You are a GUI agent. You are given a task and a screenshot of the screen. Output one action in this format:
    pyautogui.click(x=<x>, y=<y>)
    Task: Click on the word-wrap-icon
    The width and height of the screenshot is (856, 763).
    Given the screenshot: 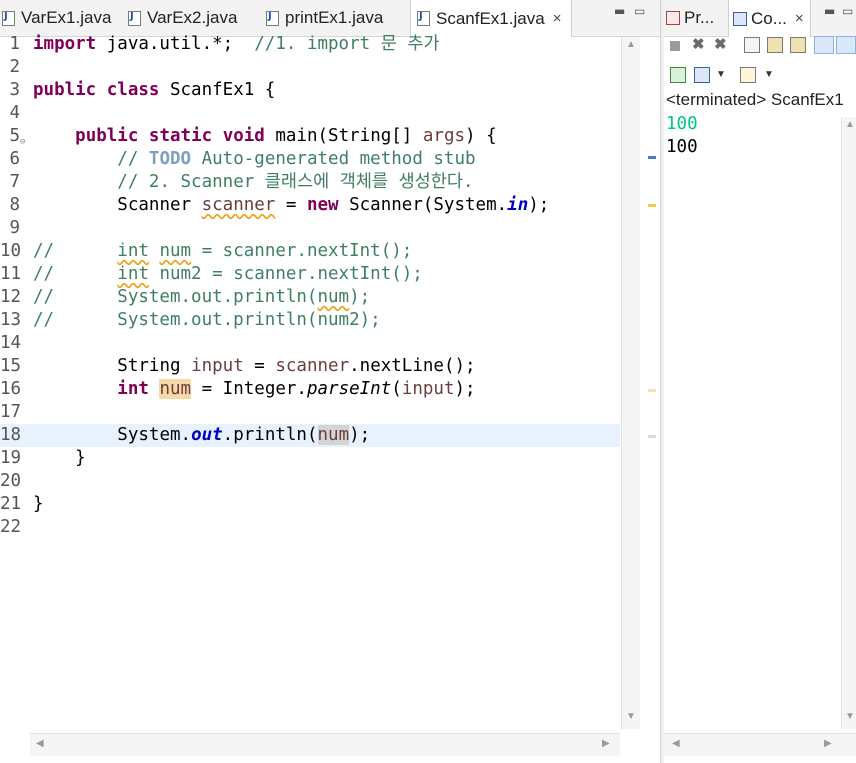 What is the action you would take?
    pyautogui.click(x=798, y=45)
    